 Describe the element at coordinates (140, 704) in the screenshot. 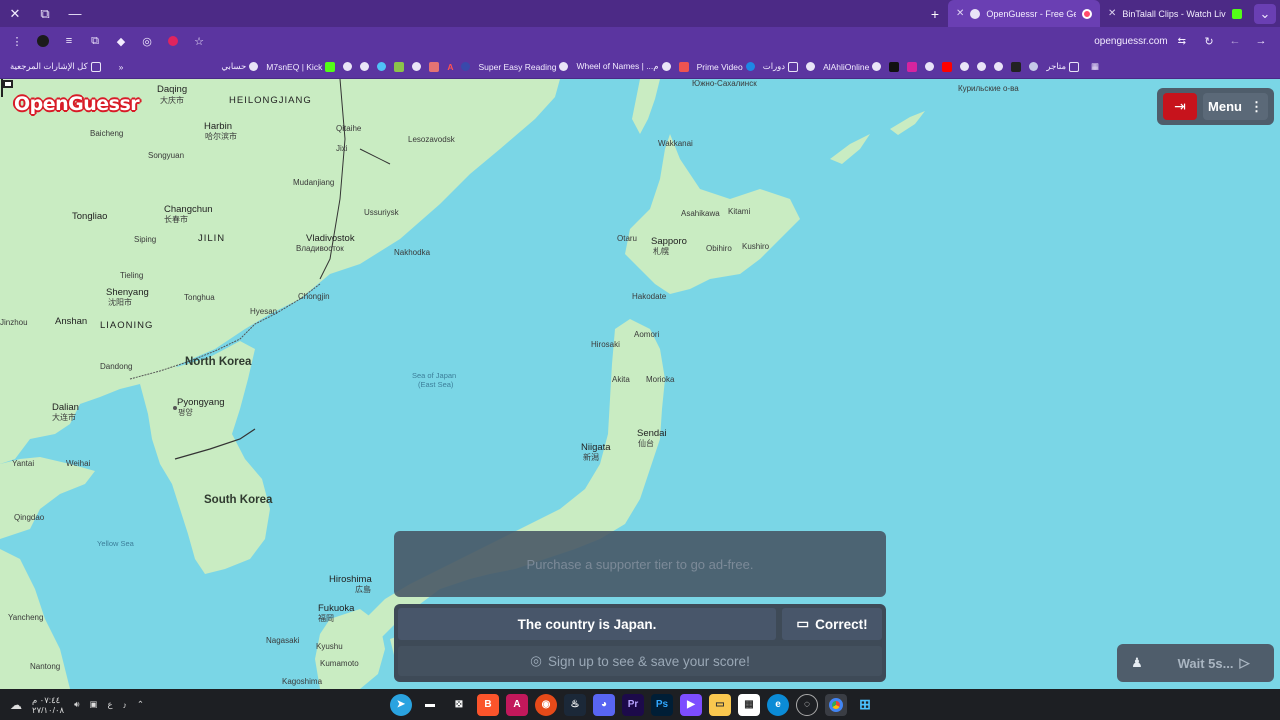

I see `tray-overflow-icon: ⌃` at that location.